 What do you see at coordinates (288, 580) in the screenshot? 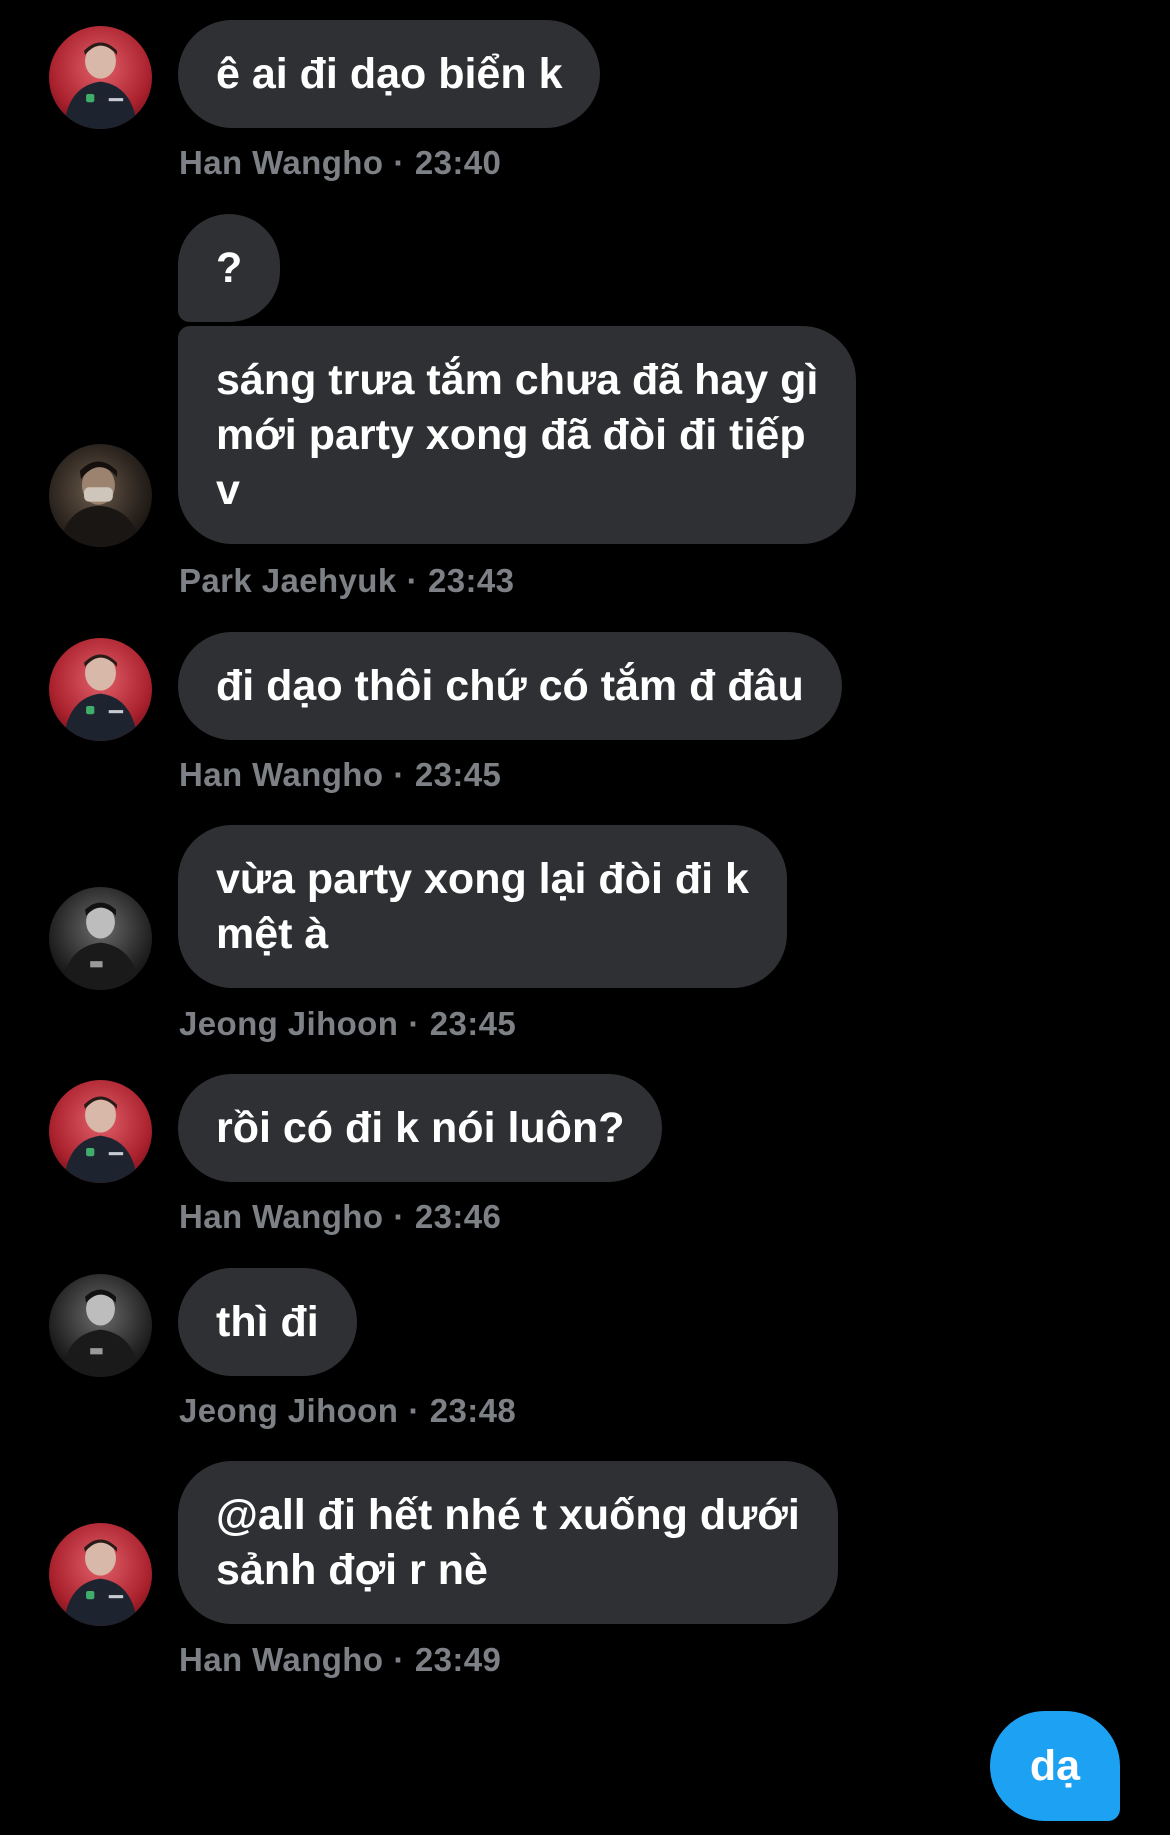
I see `sender-name: Park Jaehyuk` at bounding box center [288, 580].